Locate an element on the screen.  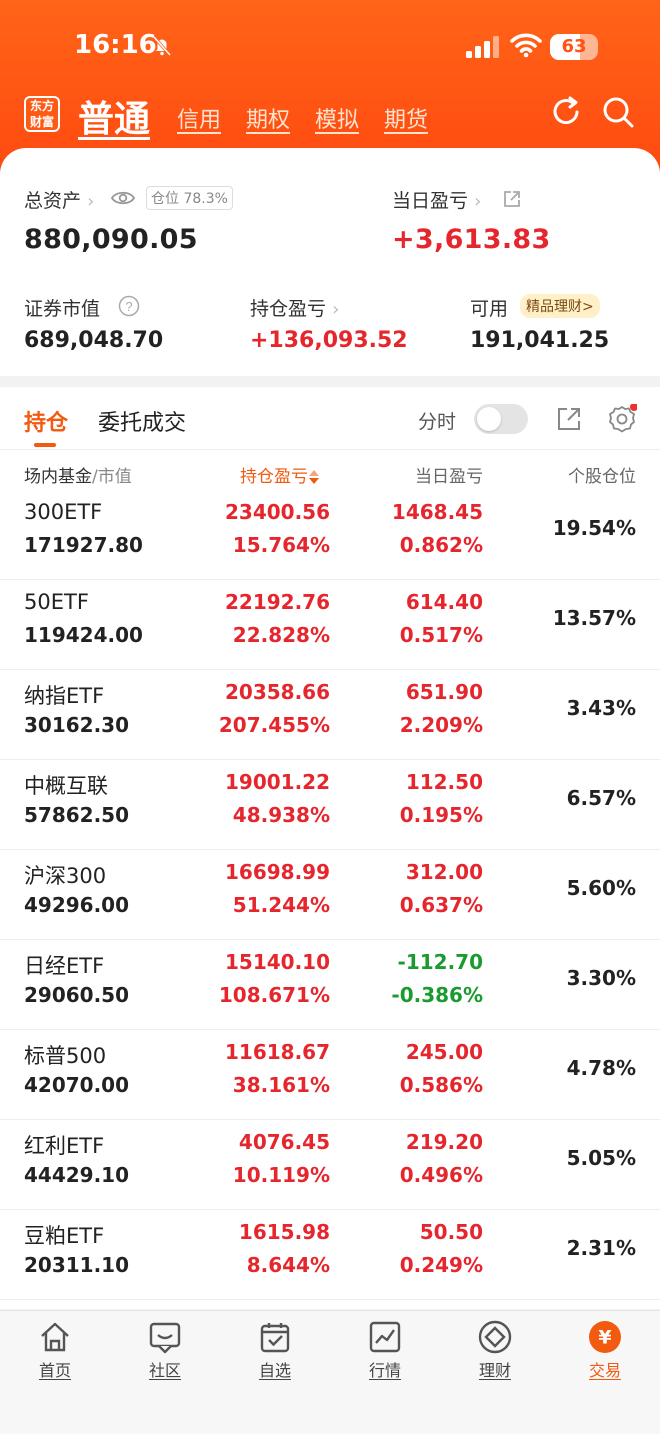
tab-underline is located at coordinates (45, 445).